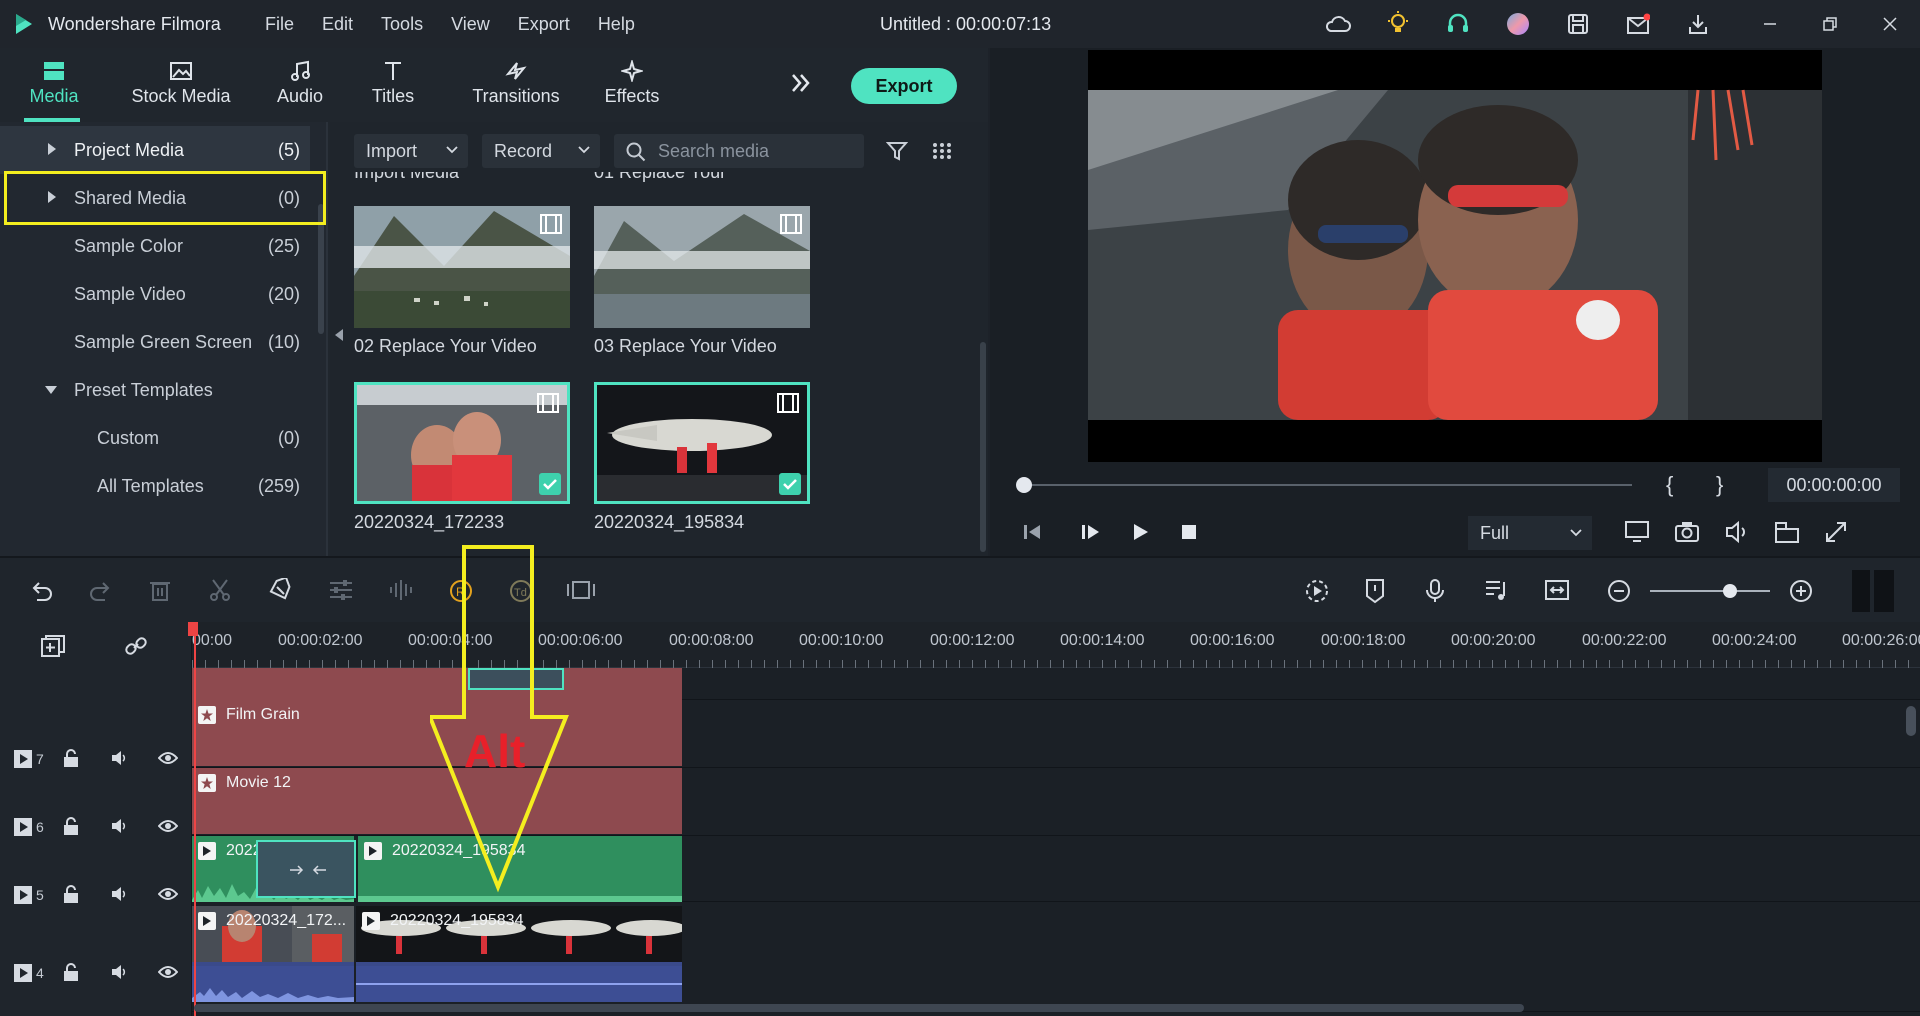 This screenshot has width=1920, height=1016. Describe the element at coordinates (1638, 24) in the screenshot. I see `mail-icon` at that location.